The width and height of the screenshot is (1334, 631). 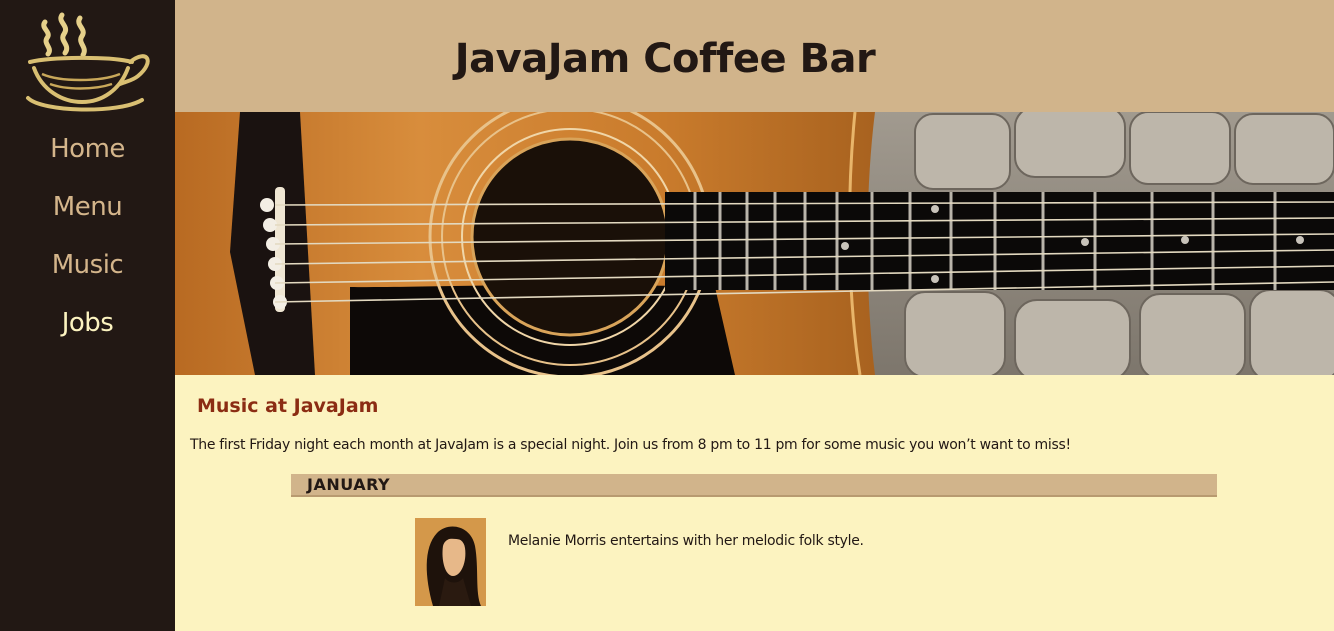 What do you see at coordinates (87, 207) in the screenshot?
I see `nav-menu-link: Menu` at bounding box center [87, 207].